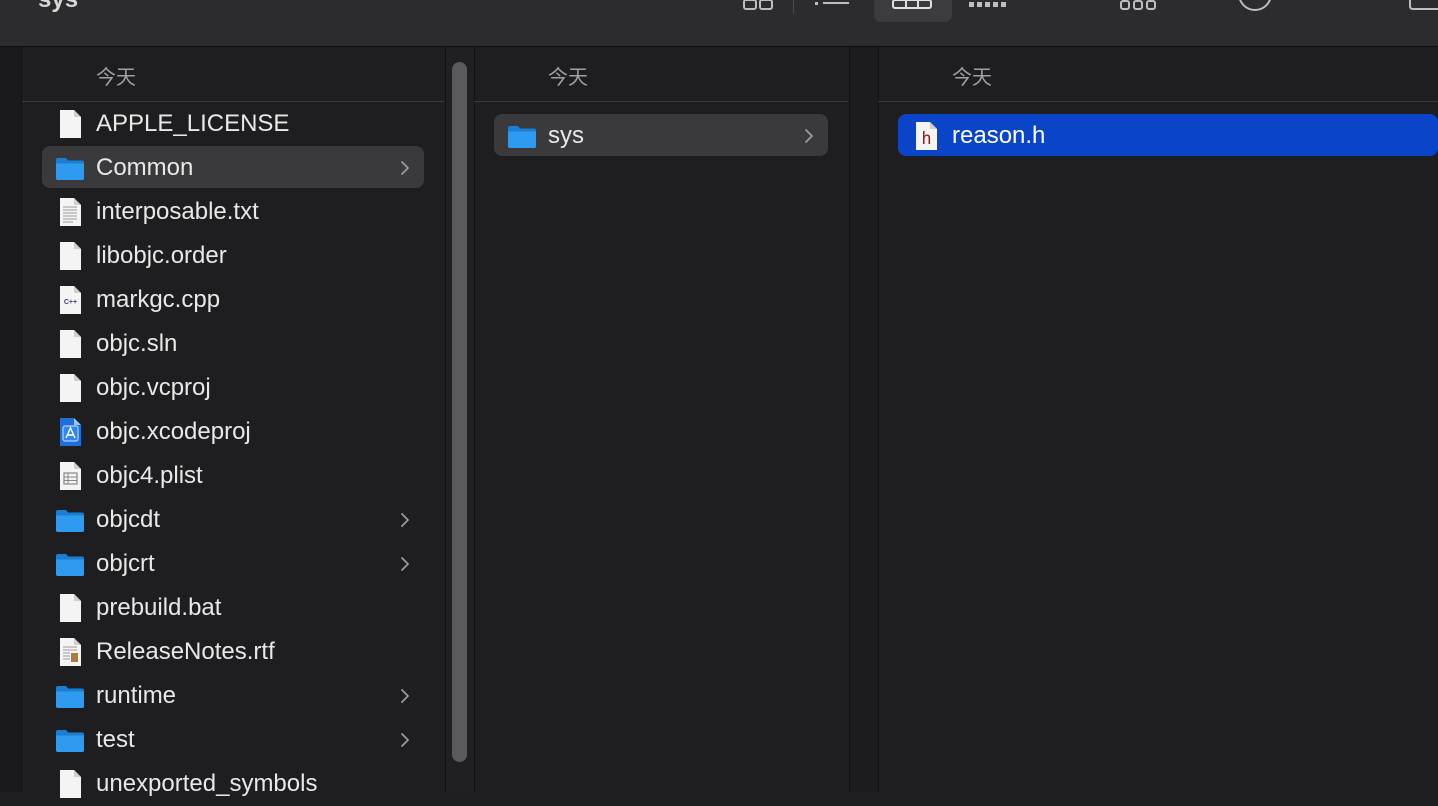 The width and height of the screenshot is (1438, 806). Describe the element at coordinates (233, 299) in the screenshot. I see `file-row: C++ markgc.cpp` at that location.